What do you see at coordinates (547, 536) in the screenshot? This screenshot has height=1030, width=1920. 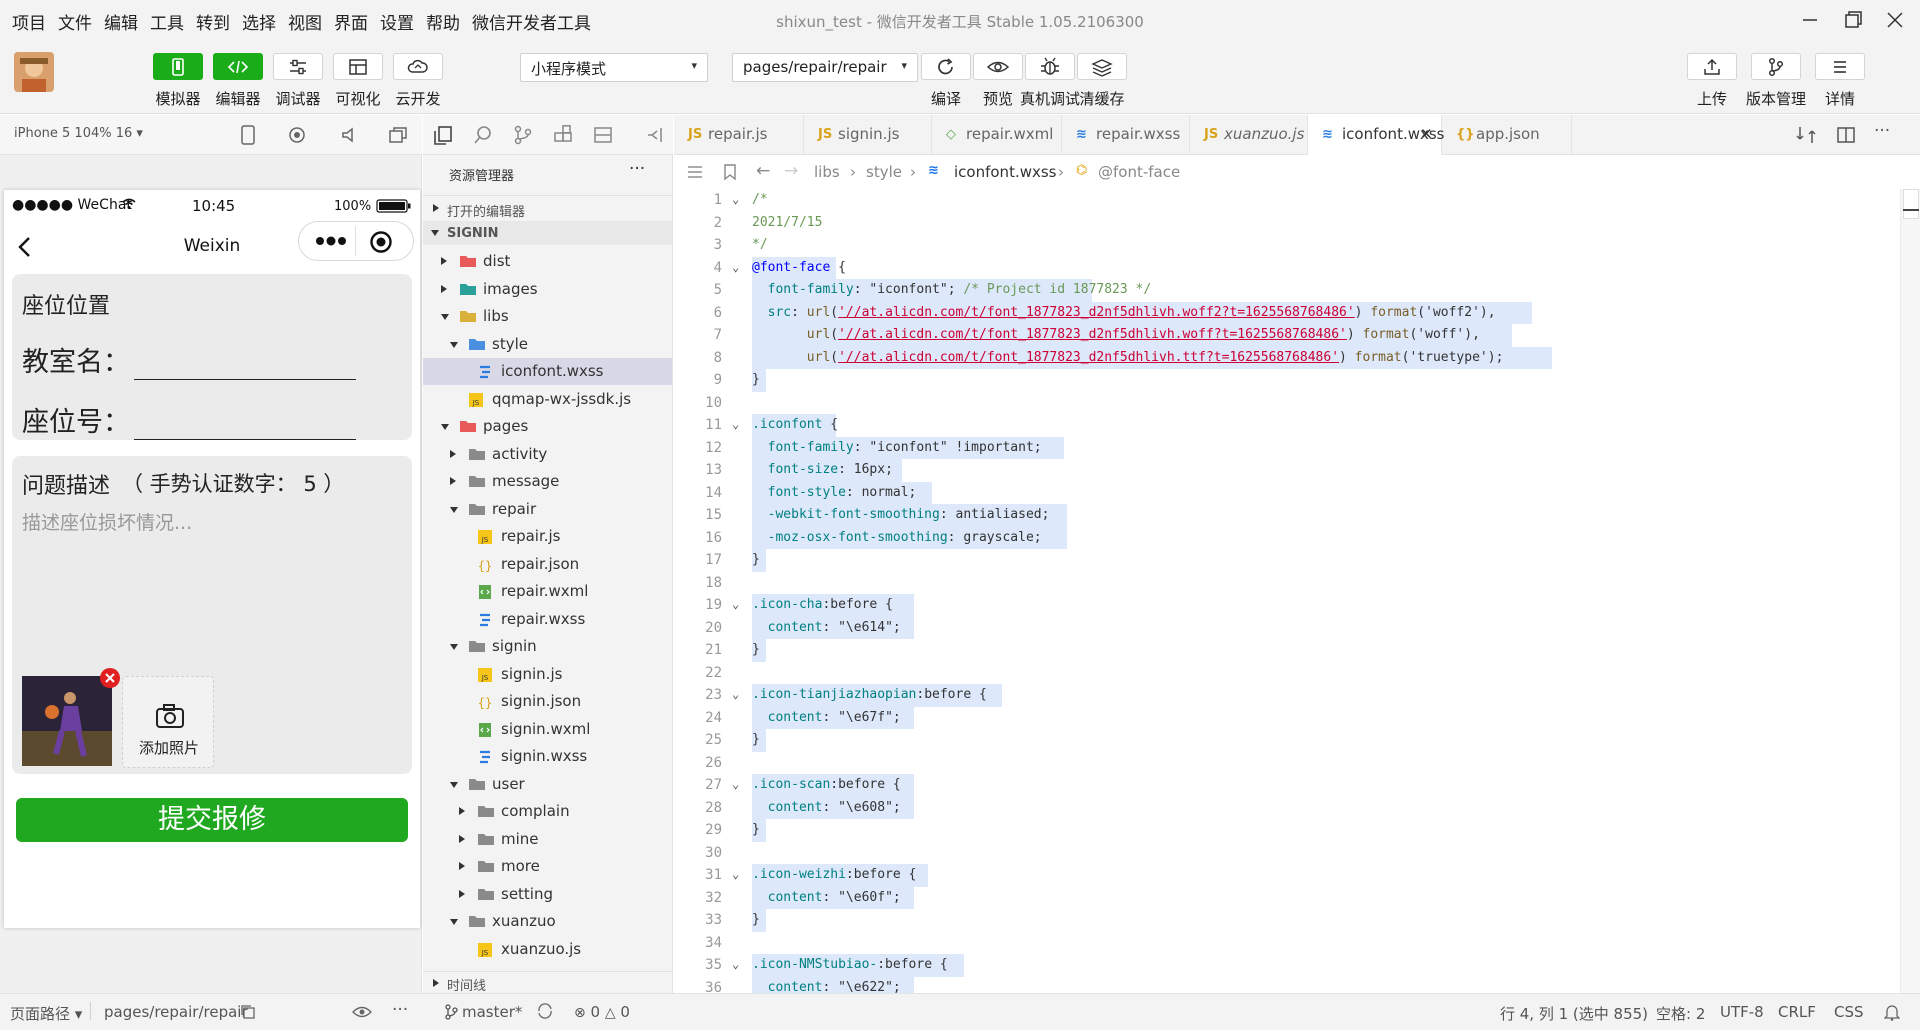 I see `tree-item: JS repair.js` at bounding box center [547, 536].